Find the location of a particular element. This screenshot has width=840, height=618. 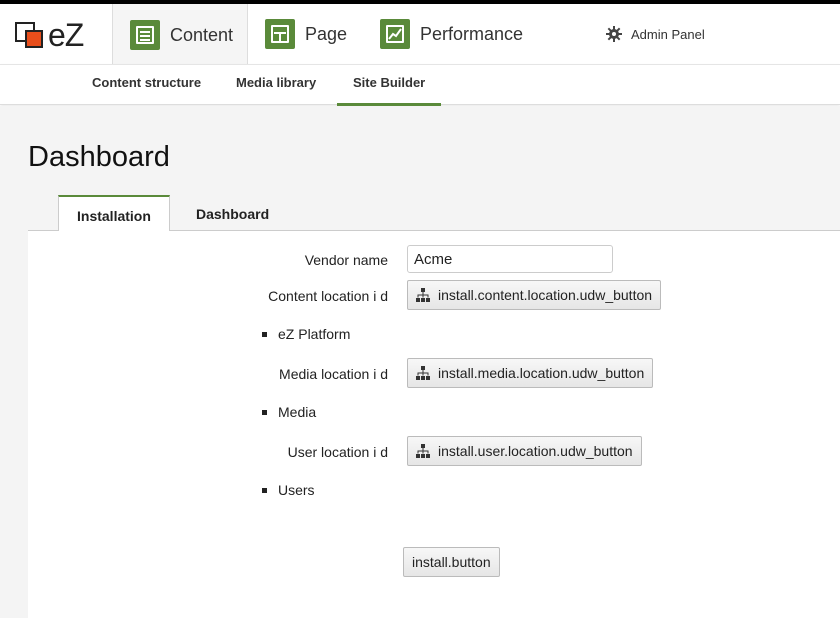

media-selected-location: Media is located at coordinates (297, 412).